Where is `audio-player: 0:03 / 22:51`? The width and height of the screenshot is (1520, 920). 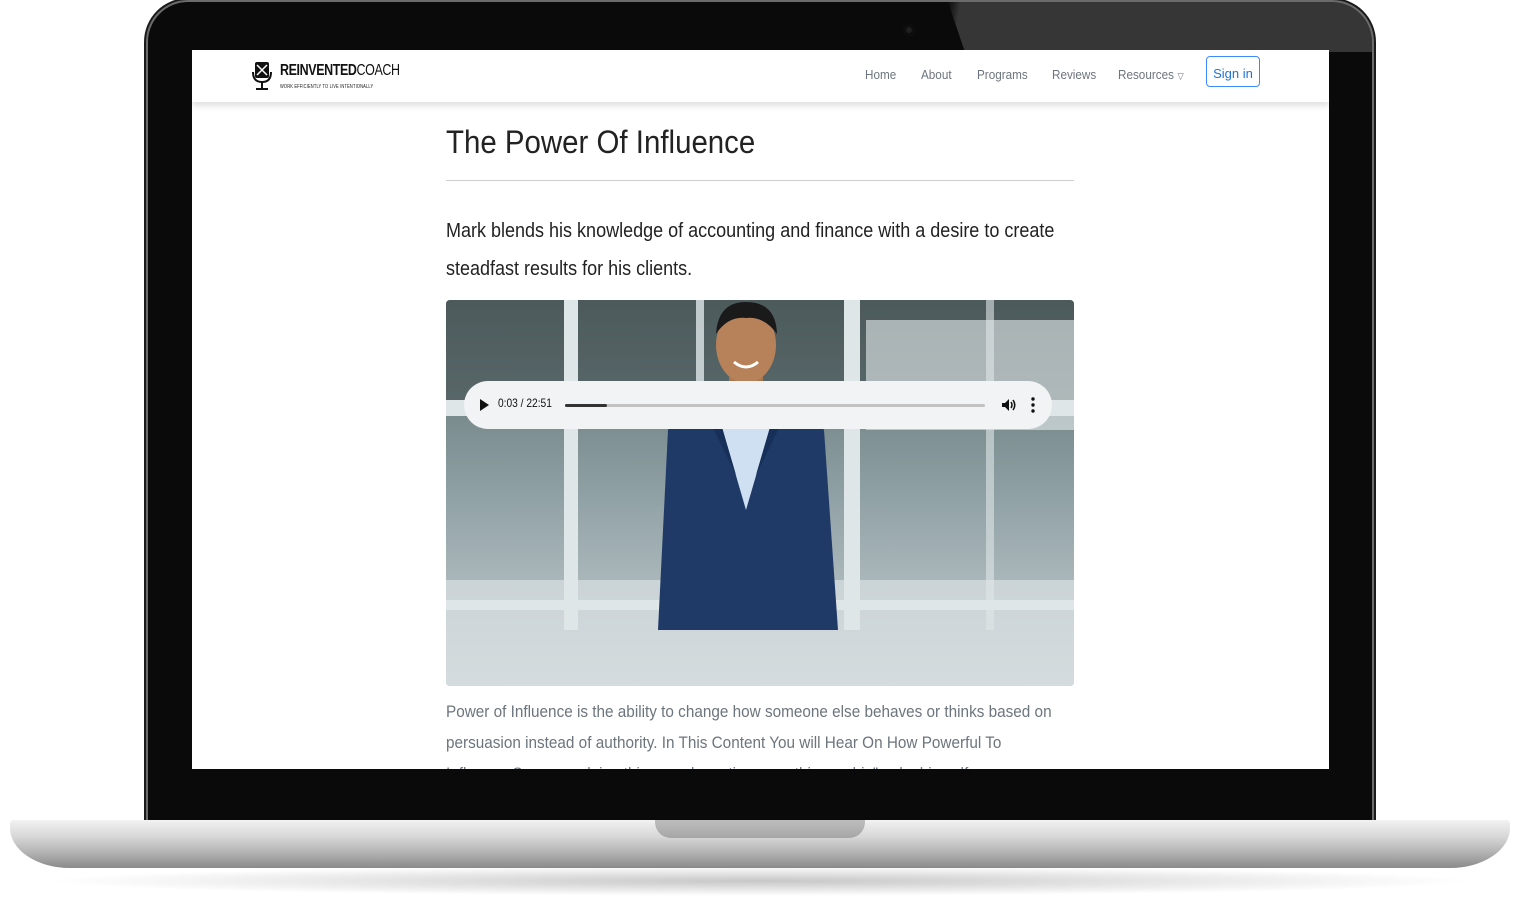
audio-player: 0:03 / 22:51 is located at coordinates (758, 405).